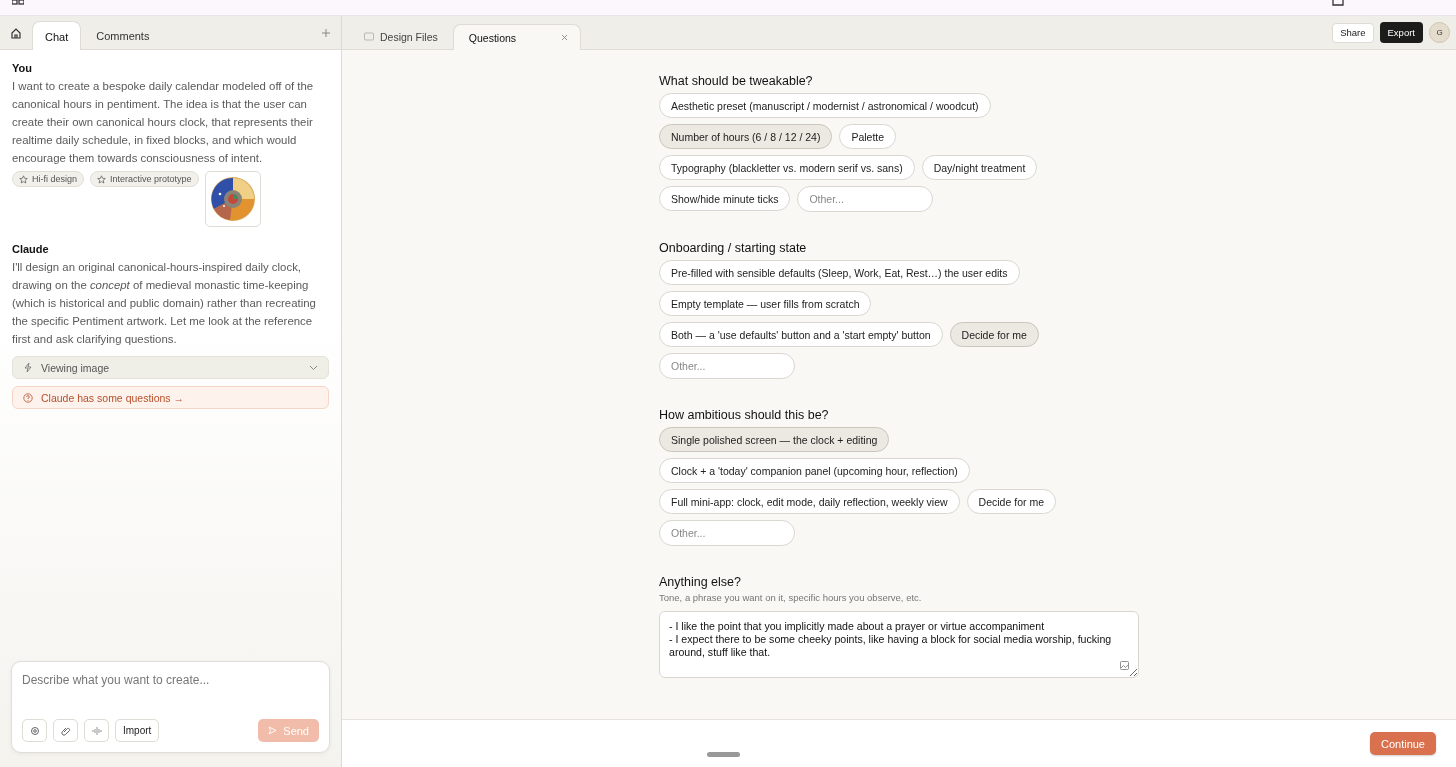  What do you see at coordinates (28, 397) in the screenshot?
I see `question-icon` at bounding box center [28, 397].